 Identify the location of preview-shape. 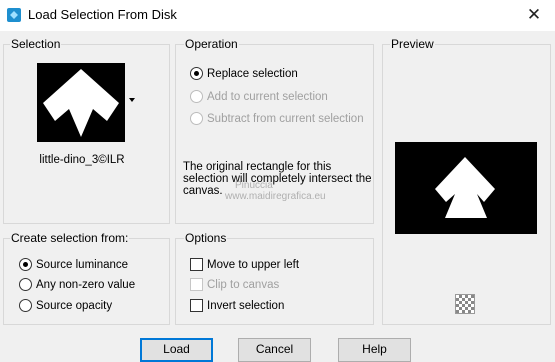
(465, 187).